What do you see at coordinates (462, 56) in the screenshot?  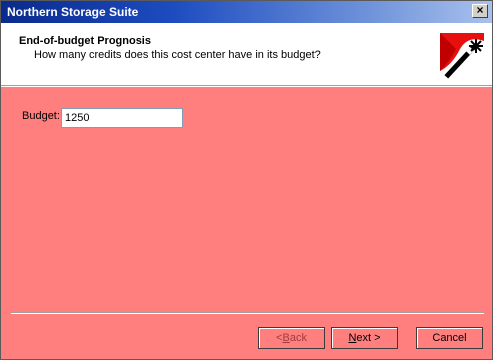 I see `wizard-wand-icon` at bounding box center [462, 56].